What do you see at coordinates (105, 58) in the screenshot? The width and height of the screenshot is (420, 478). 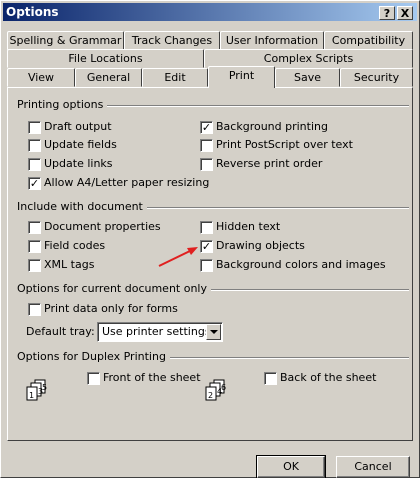 I see `tab-file-locations: File Locations` at bounding box center [105, 58].